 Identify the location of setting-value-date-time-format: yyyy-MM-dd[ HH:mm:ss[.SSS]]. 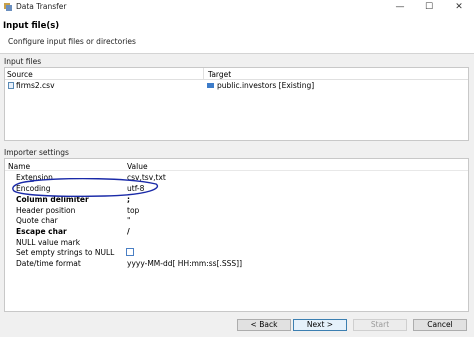
(184, 263).